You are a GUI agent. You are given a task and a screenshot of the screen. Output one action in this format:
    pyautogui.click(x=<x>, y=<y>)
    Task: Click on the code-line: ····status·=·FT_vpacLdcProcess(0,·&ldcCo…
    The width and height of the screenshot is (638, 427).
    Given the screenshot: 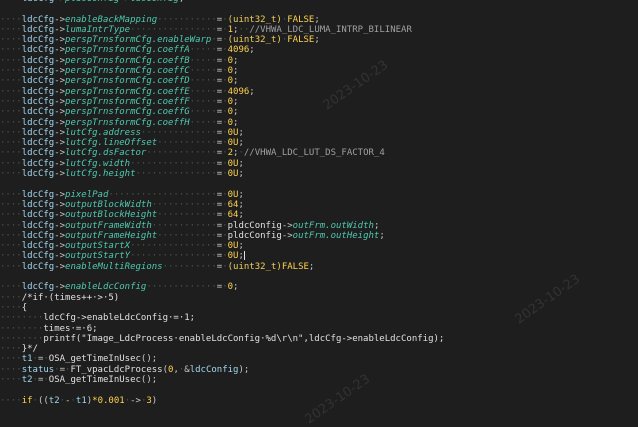 What is the action you would take?
    pyautogui.click(x=319, y=370)
    